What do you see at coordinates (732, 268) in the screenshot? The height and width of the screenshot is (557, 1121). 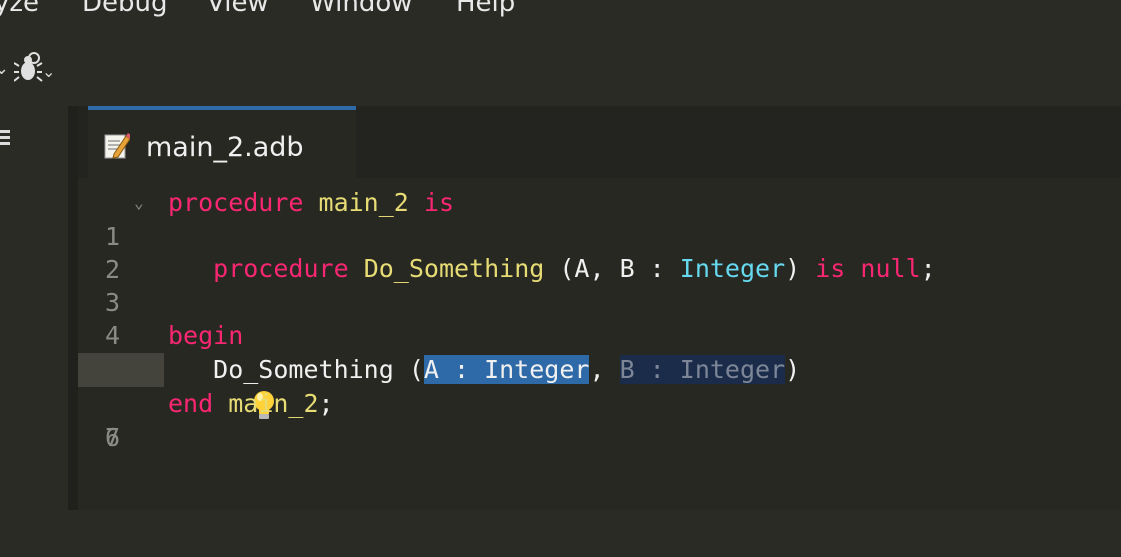 I see `code-token: Integer` at bounding box center [732, 268].